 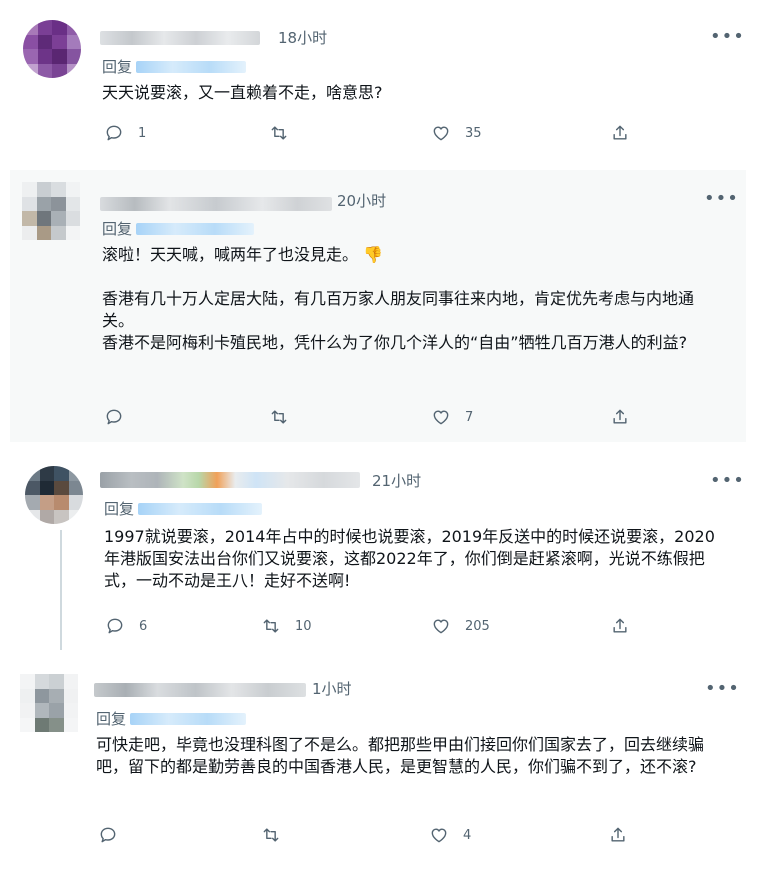 I want to click on thumbs-down-emoji: 👎, so click(x=373, y=254).